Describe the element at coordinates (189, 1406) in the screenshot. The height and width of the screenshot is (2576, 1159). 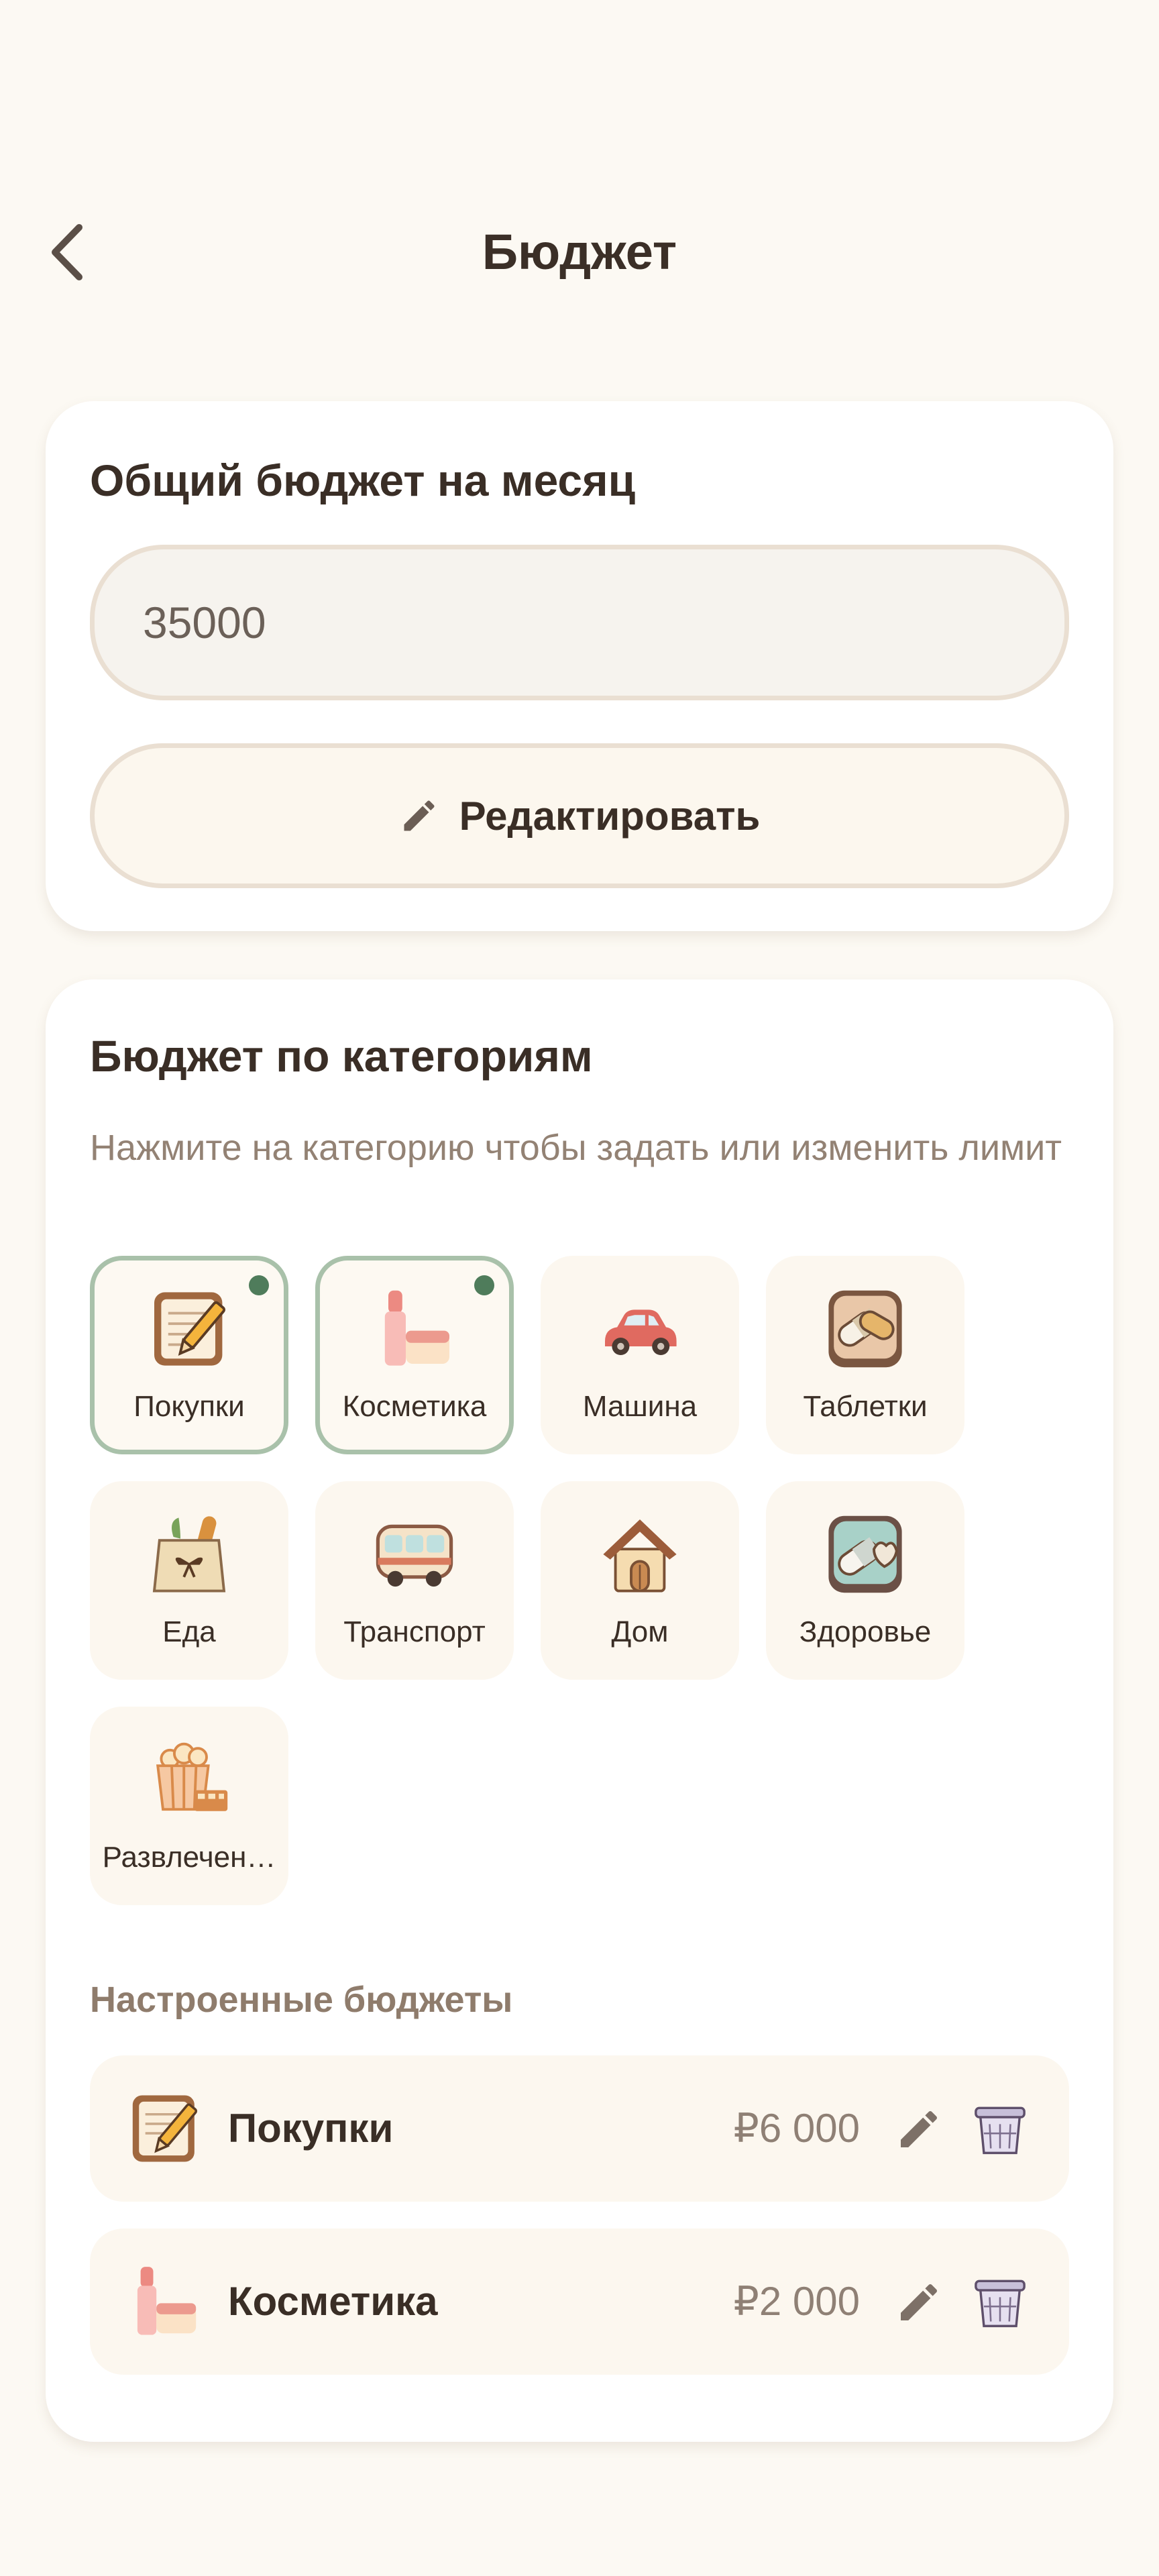
I see `category-label: Покупки` at that location.